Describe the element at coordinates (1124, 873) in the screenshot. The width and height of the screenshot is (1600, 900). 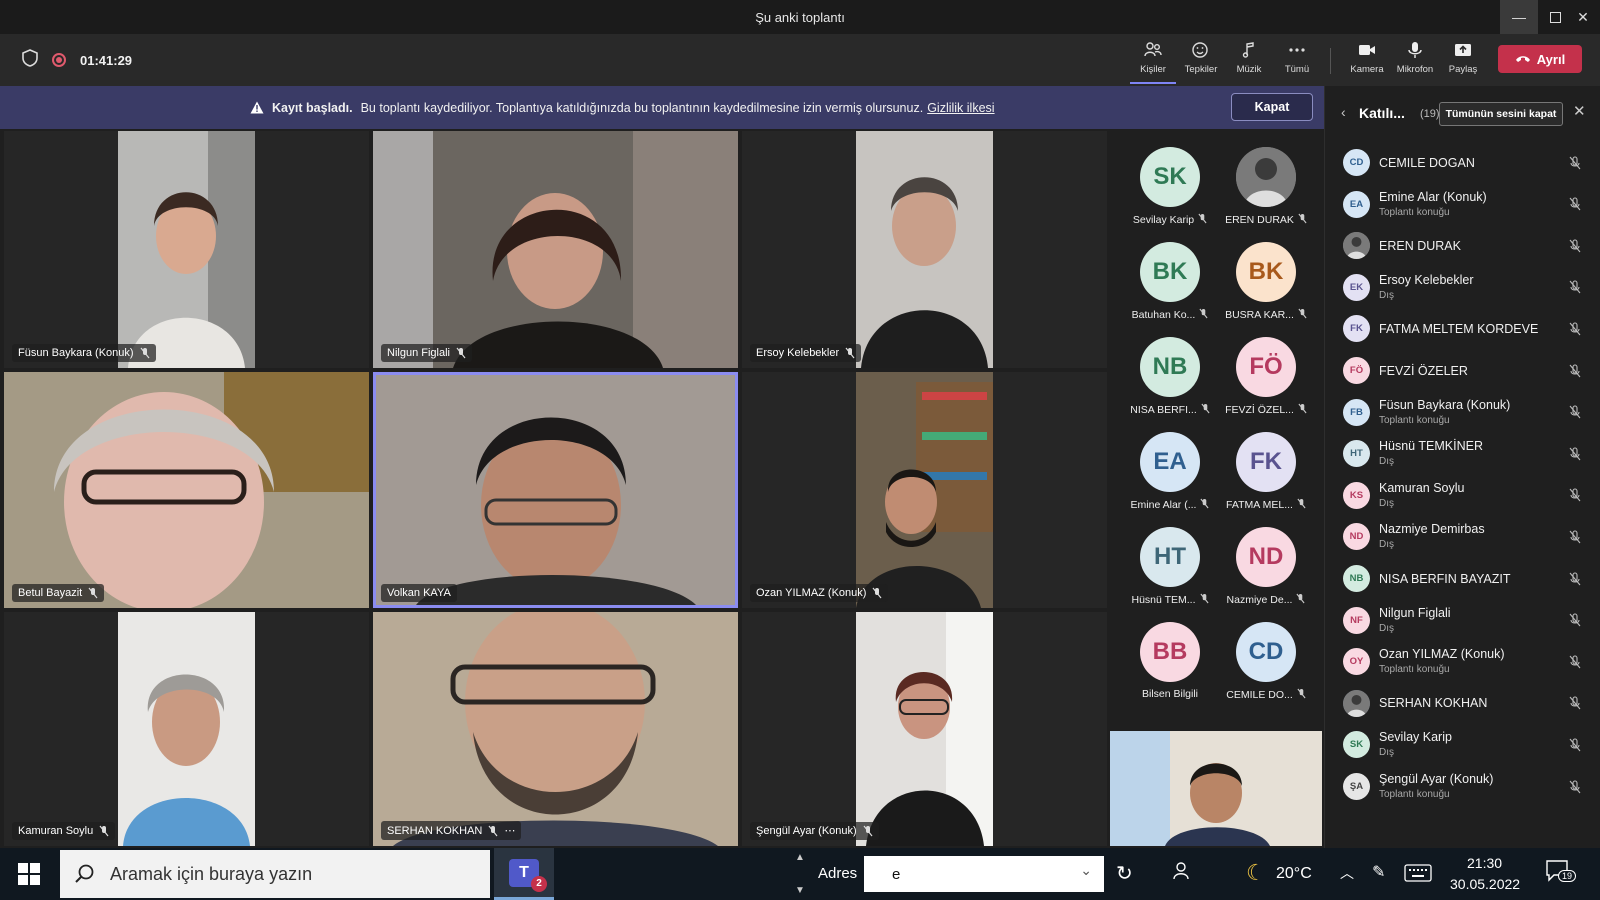
I see `refresh-icon: ↻` at that location.